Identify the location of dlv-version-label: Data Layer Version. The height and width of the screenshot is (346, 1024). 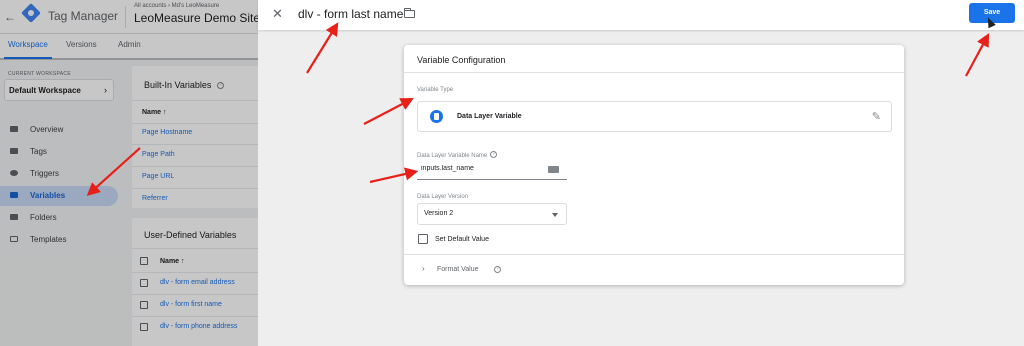
(443, 197).